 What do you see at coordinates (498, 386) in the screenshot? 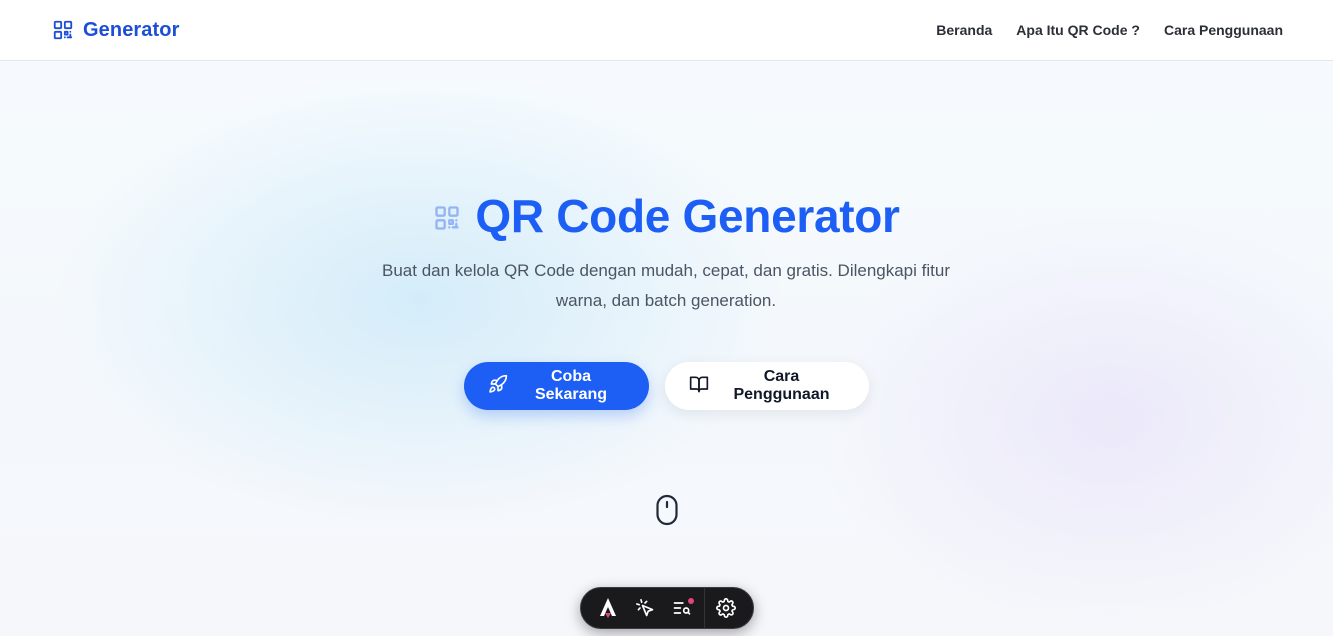
I see `rocket-icon` at bounding box center [498, 386].